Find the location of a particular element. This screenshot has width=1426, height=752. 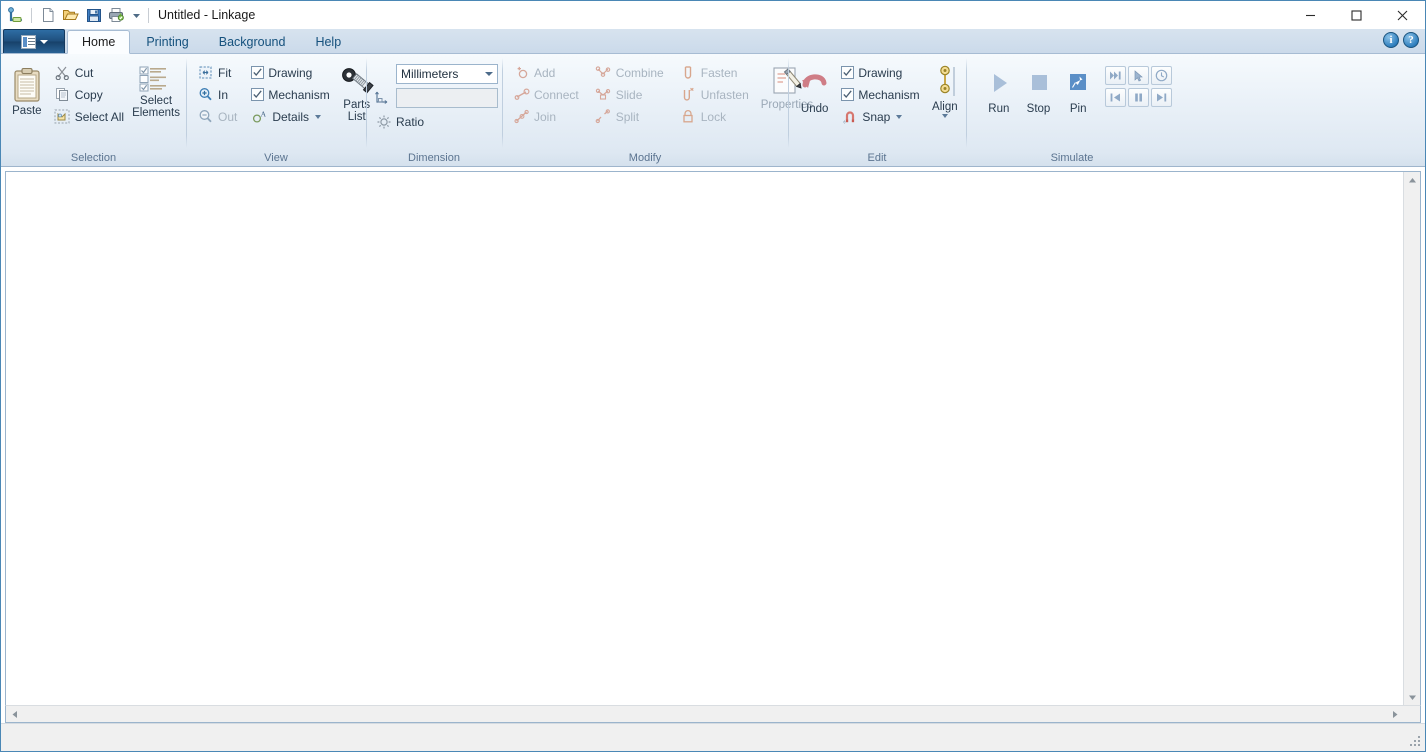

help-icon: ? is located at coordinates (1411, 40).